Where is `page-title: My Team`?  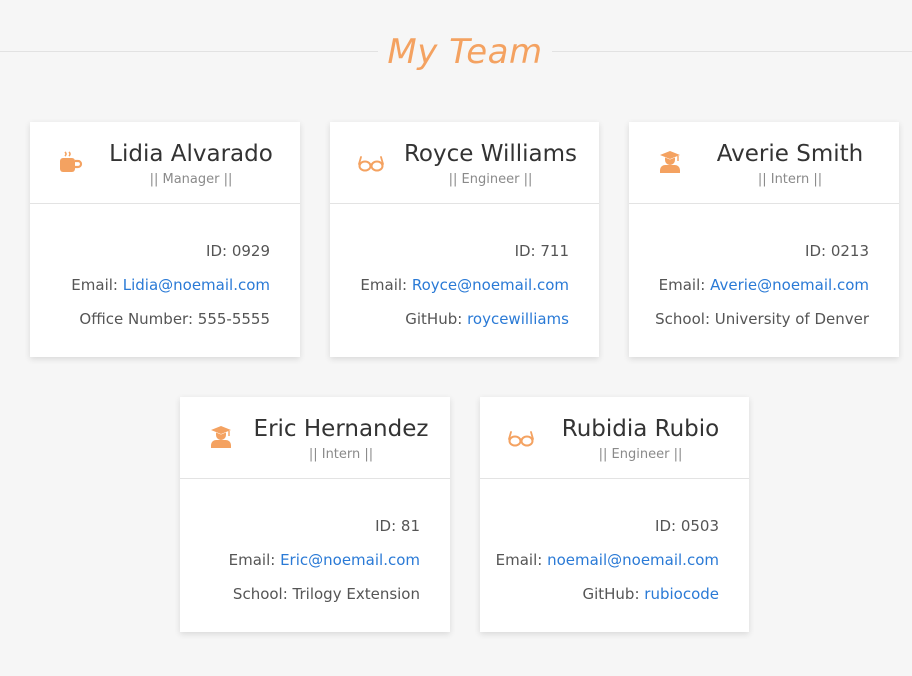
page-title: My Team is located at coordinates (465, 52).